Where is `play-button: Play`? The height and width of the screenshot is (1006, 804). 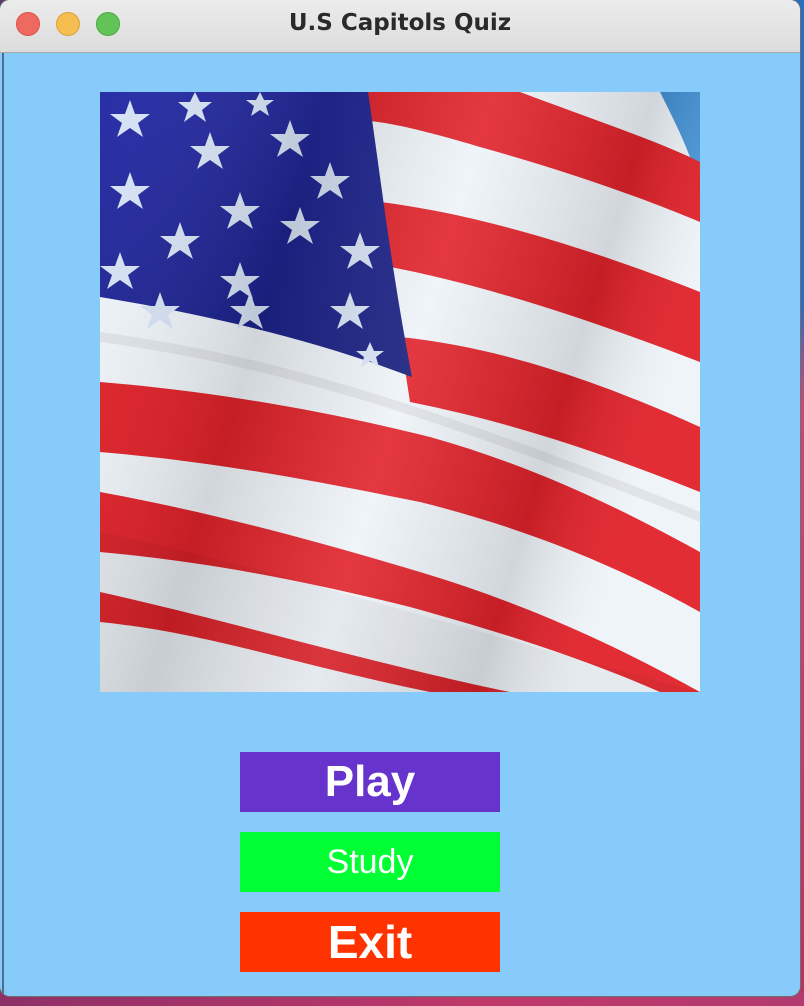 play-button: Play is located at coordinates (370, 782).